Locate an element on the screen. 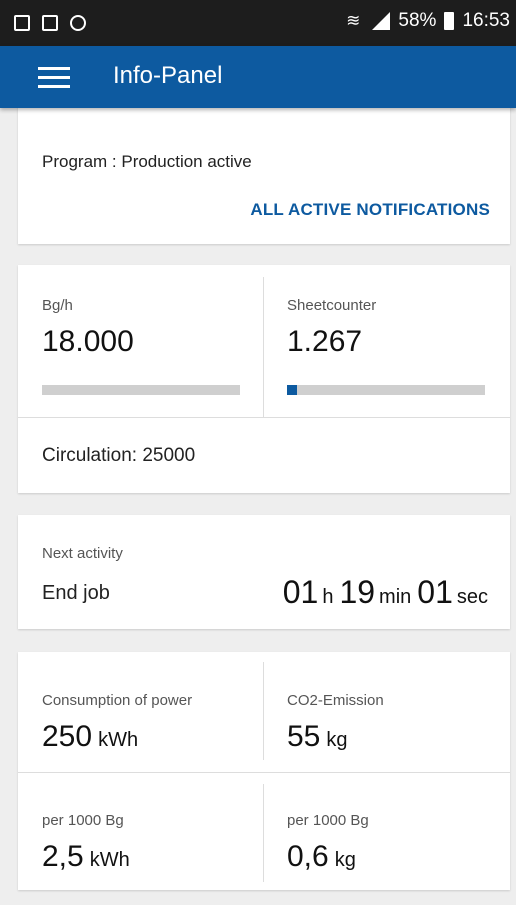 This screenshot has width=516, height=905. co2-unit: kg is located at coordinates (337, 740).